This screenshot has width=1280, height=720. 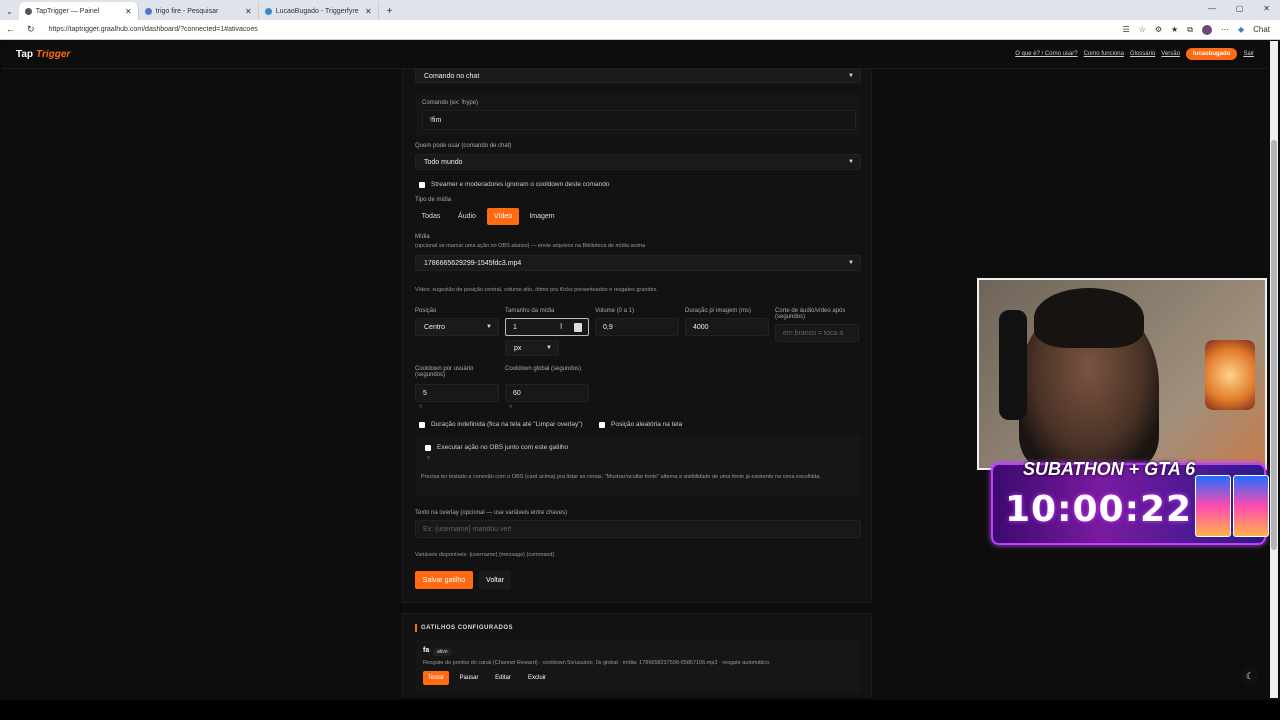 What do you see at coordinates (1123, 412) in the screenshot?
I see `webcam-overlay: SUBATHON + GTA 6 10:00:22` at bounding box center [1123, 412].